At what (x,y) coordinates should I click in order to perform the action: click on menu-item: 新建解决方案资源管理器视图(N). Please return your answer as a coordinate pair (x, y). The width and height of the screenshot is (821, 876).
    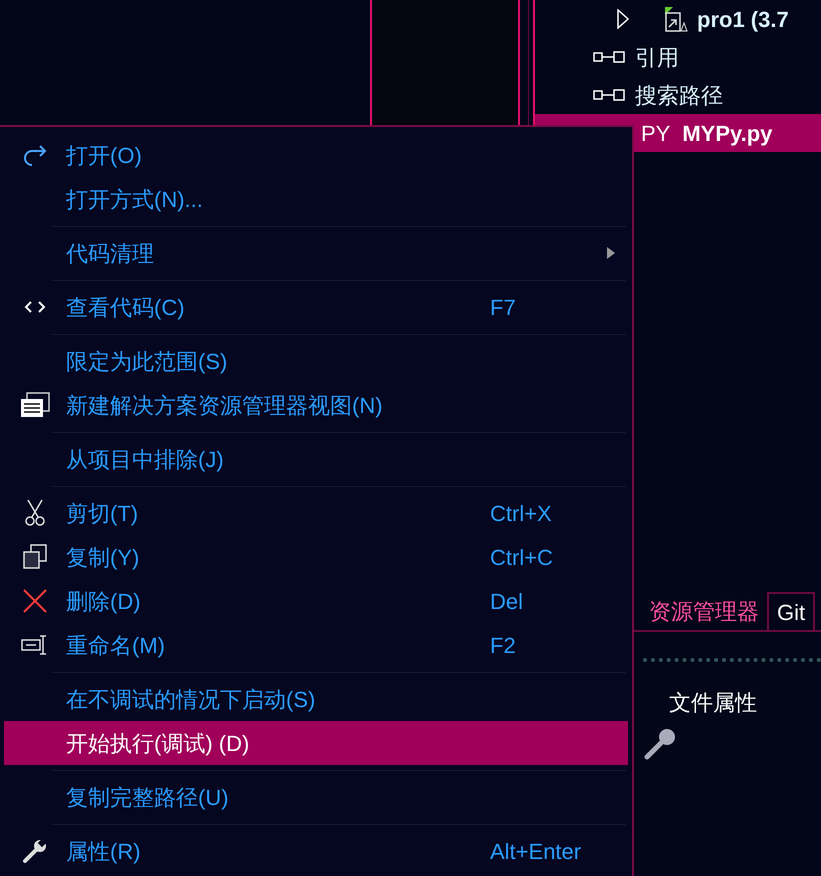
    Looking at the image, I should click on (316, 405).